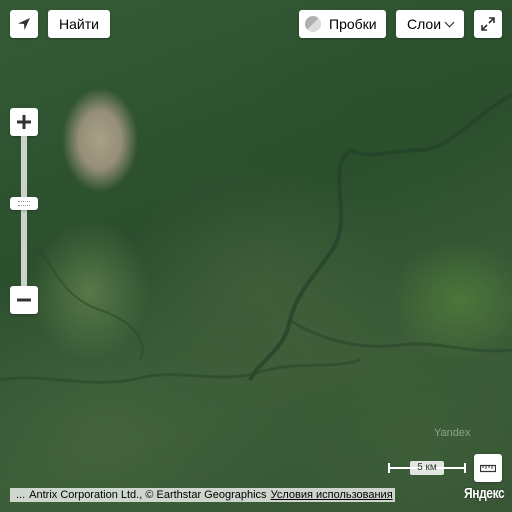 Image resolution: width=512 pixels, height=512 pixels. What do you see at coordinates (332, 495) in the screenshot?
I see `terms-link: Условия использования` at bounding box center [332, 495].